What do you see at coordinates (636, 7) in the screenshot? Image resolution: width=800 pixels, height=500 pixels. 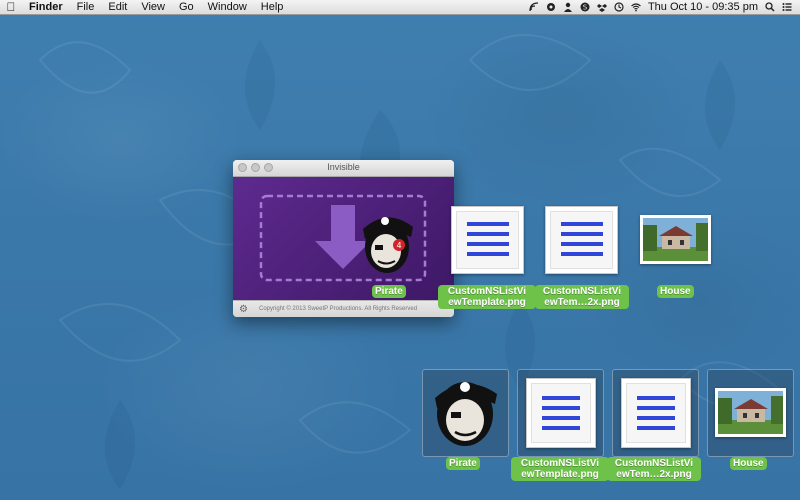 I see `wifi-icon` at bounding box center [636, 7].